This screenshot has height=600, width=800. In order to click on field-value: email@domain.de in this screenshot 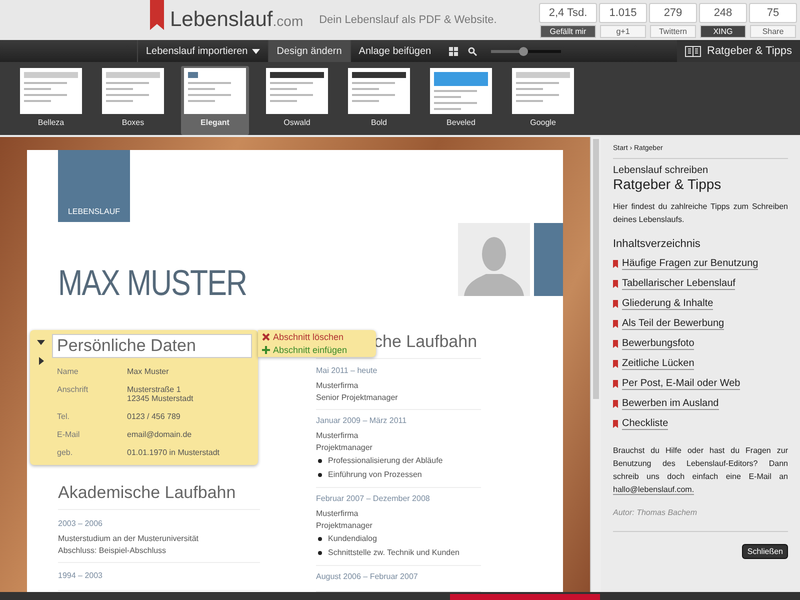, I will do `click(159, 434)`.